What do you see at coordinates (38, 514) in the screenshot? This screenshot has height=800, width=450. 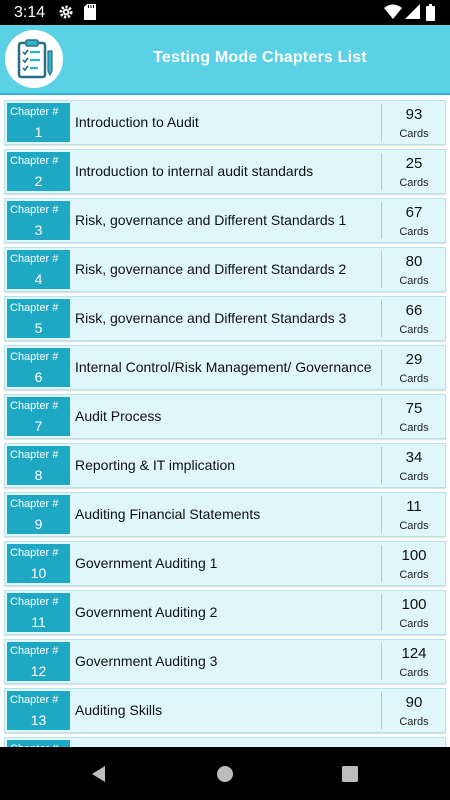 I see `chapter-badge: Chapter # 9` at bounding box center [38, 514].